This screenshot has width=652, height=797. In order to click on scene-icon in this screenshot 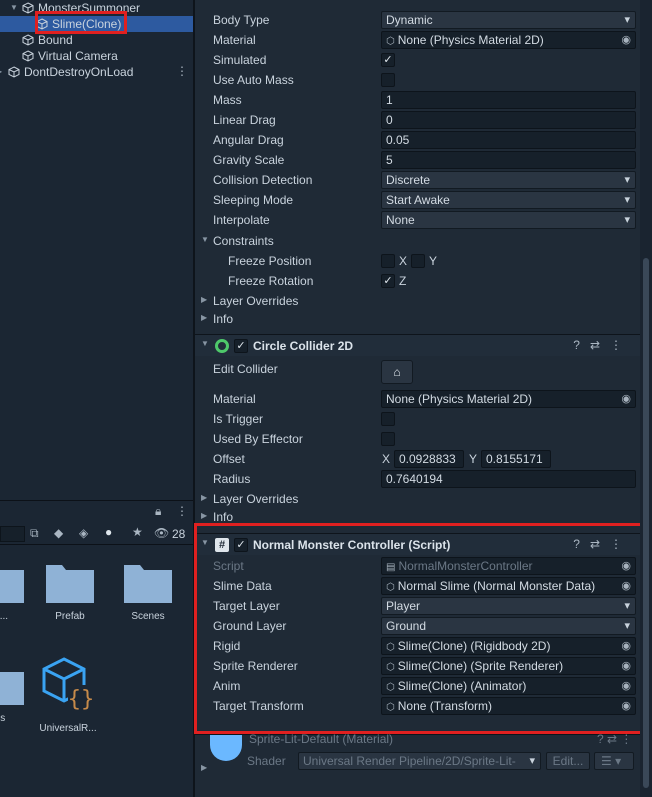, I will do `click(14, 72)`.